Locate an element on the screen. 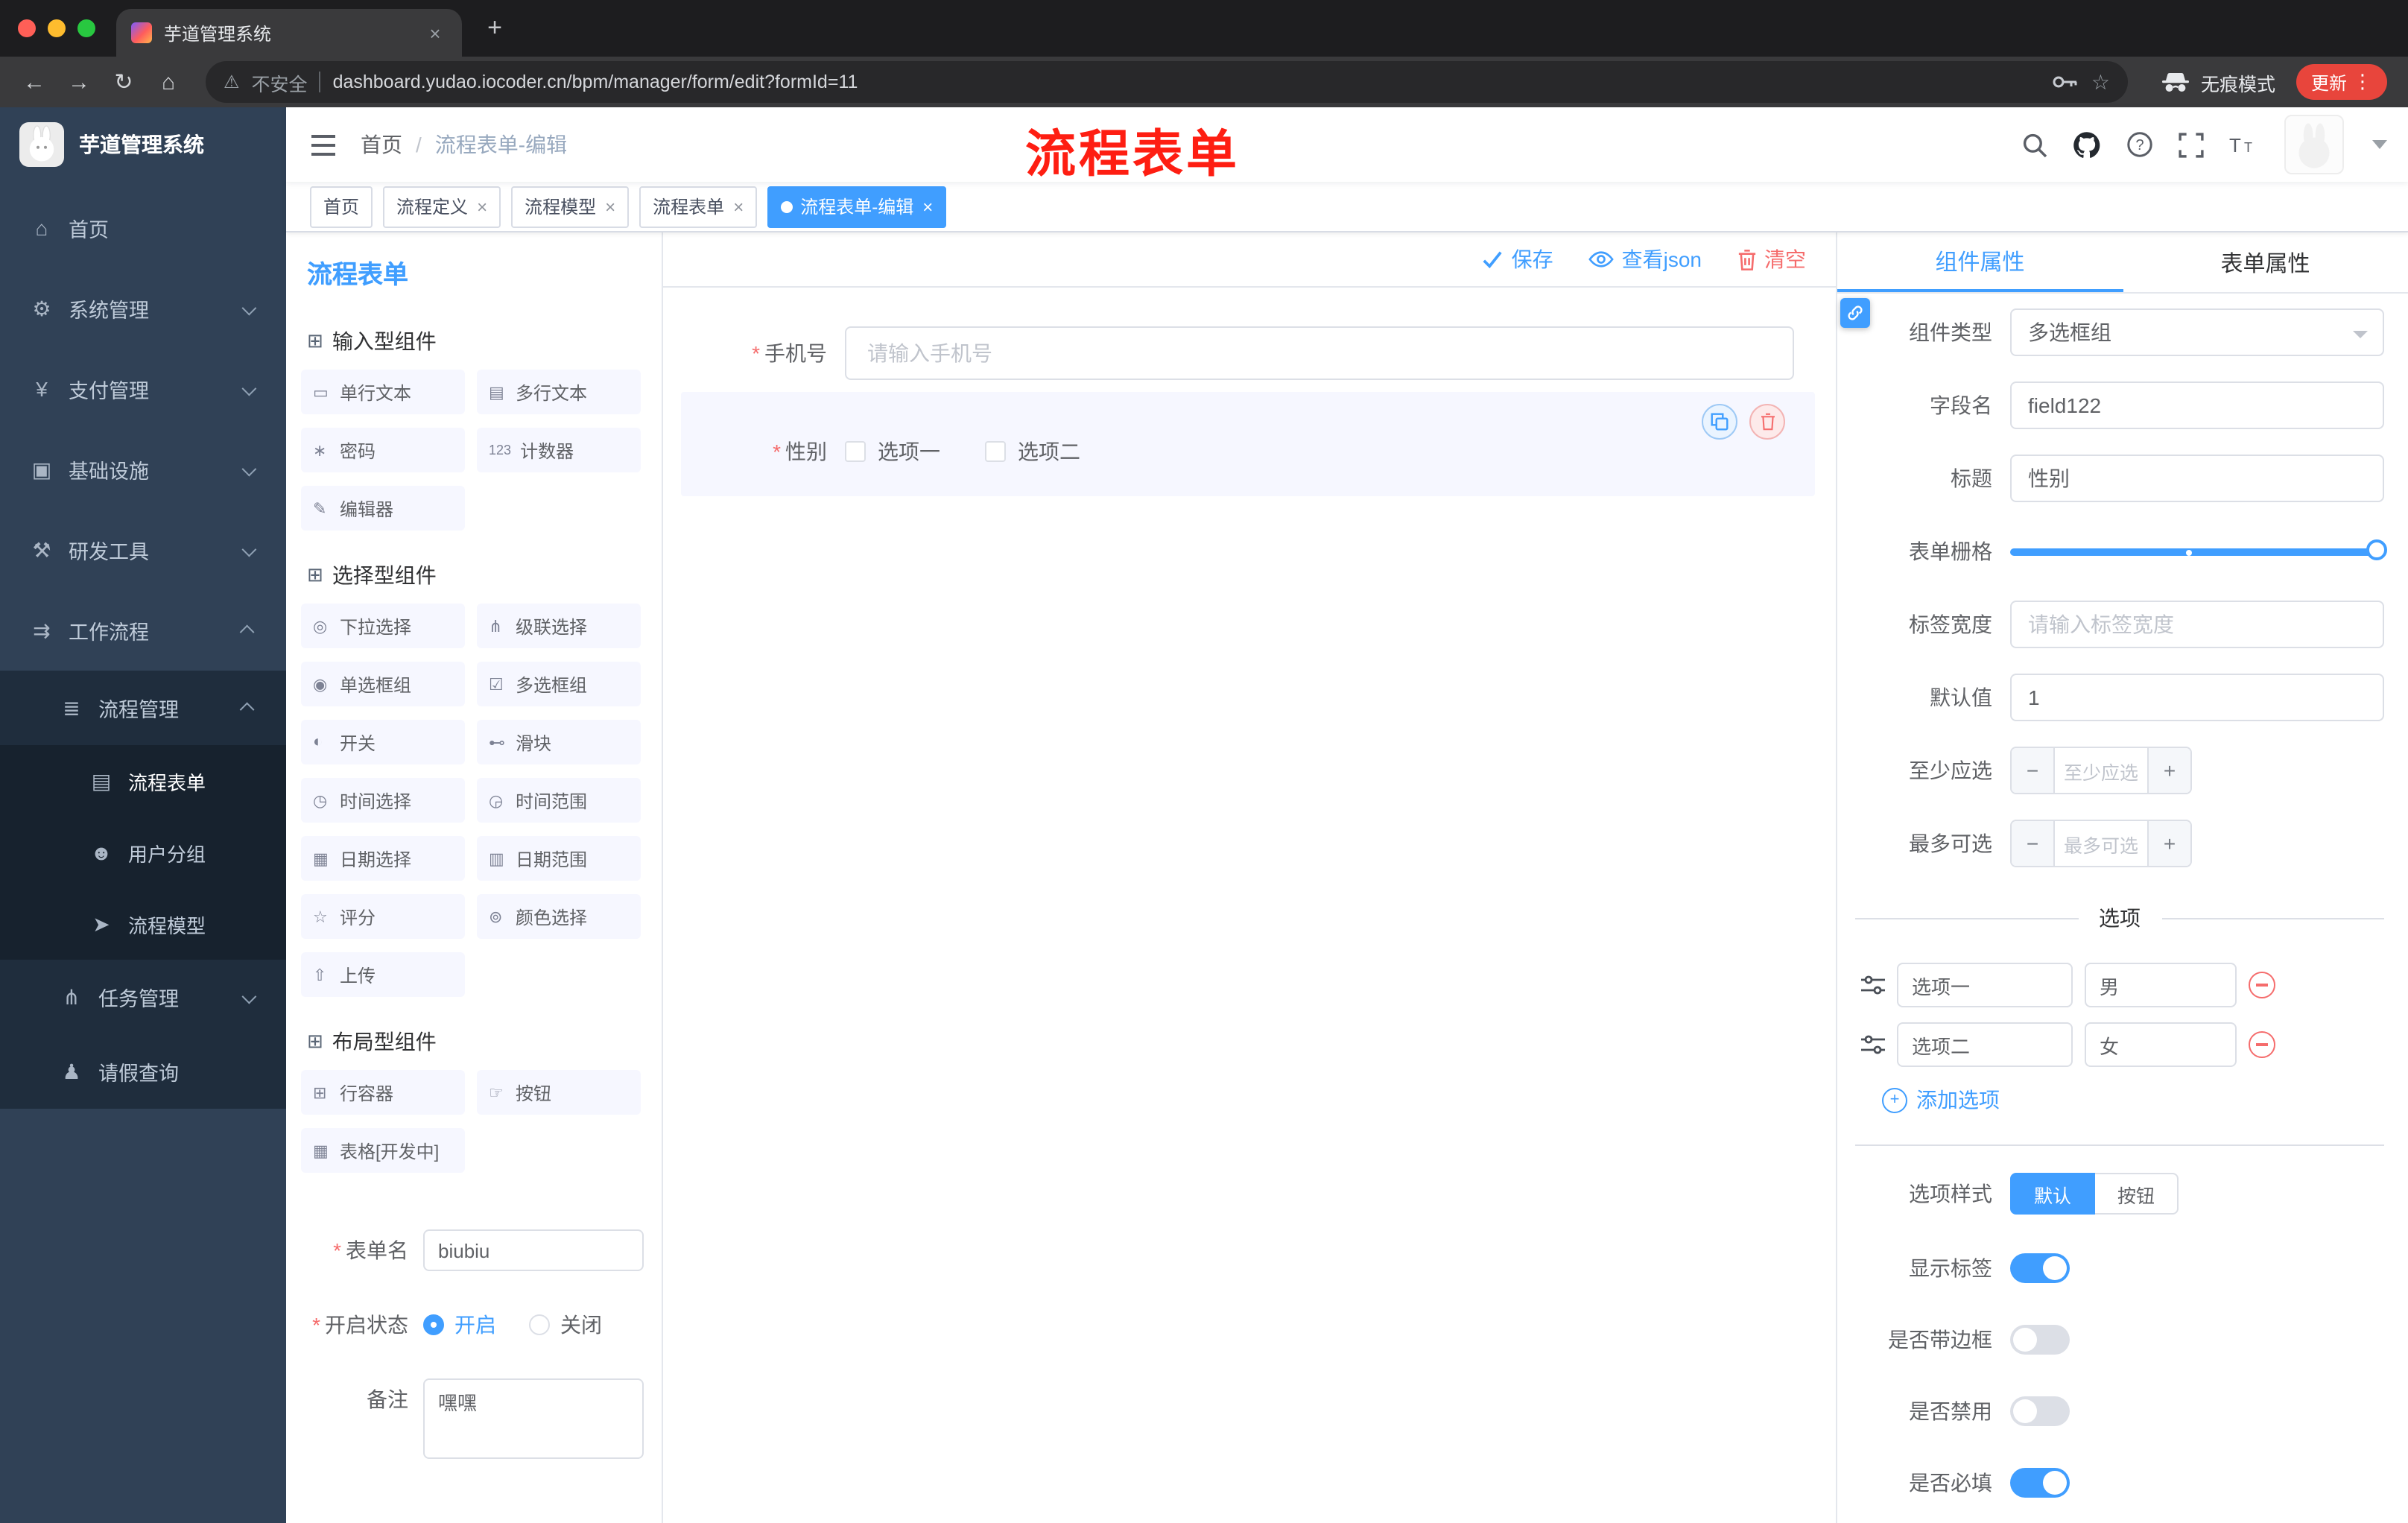  checkbox-option-1: 选项一 is located at coordinates (892, 451).